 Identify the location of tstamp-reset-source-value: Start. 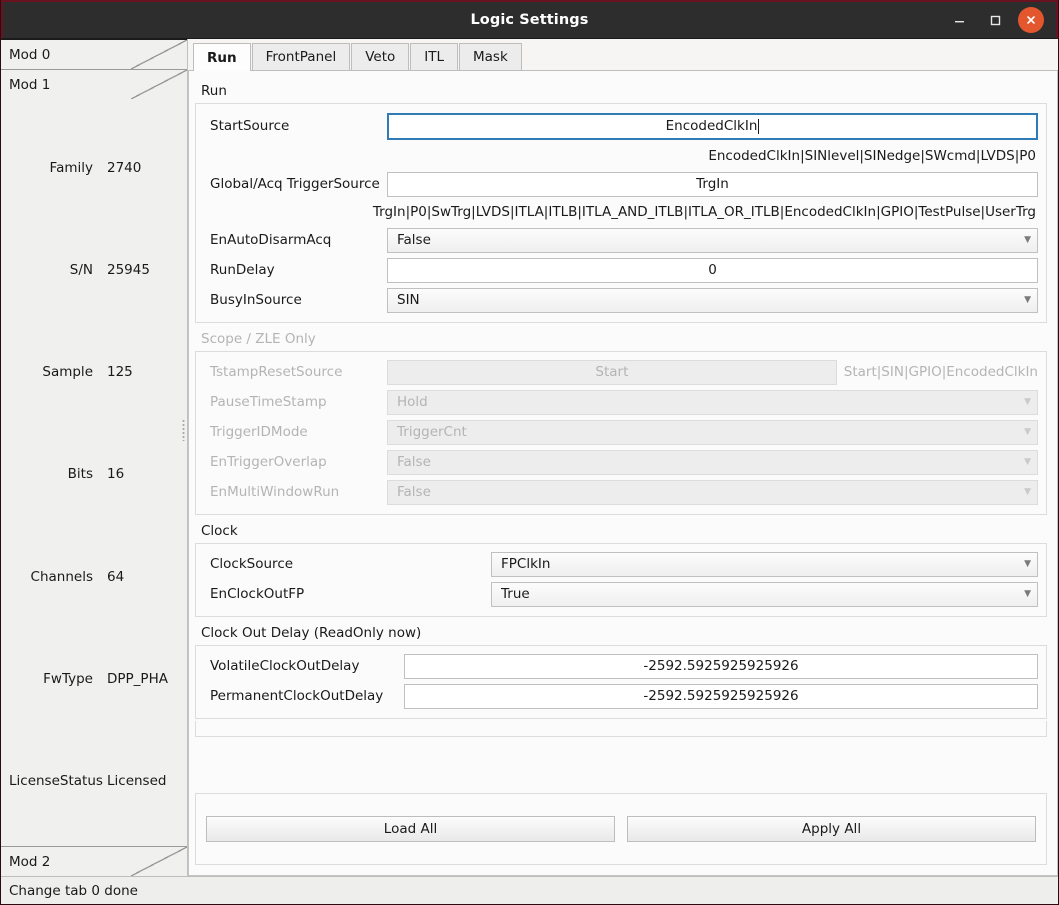
(612, 372).